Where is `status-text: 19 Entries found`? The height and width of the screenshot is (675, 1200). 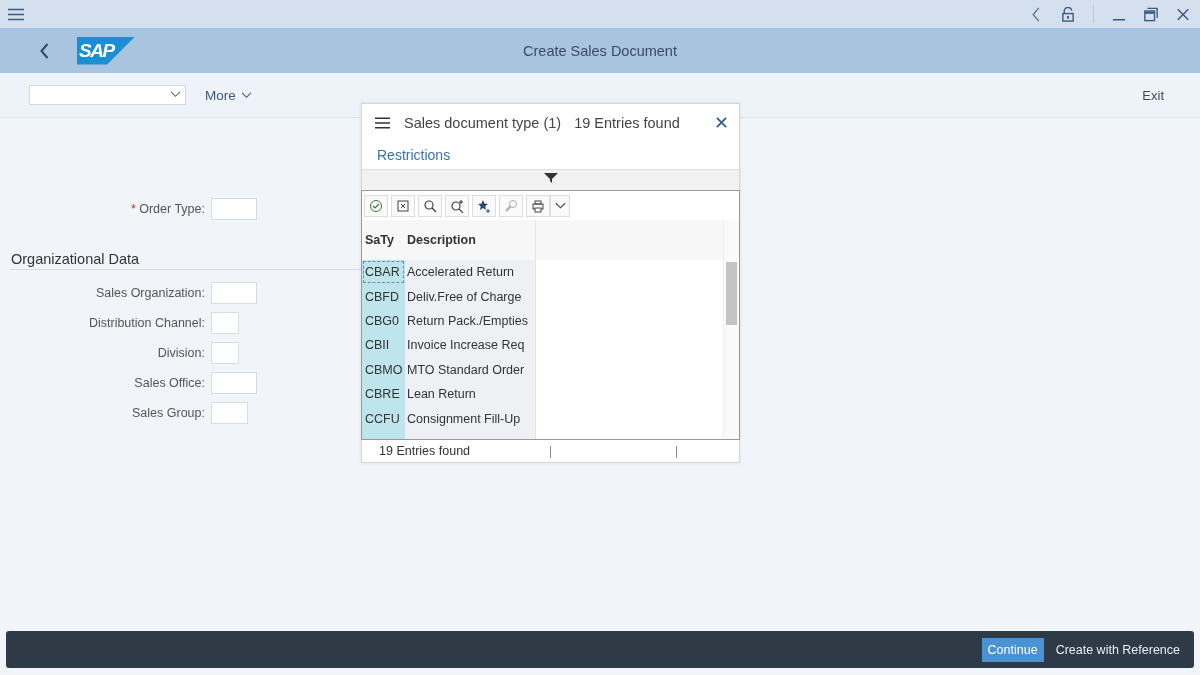
status-text: 19 Entries found is located at coordinates (425, 451).